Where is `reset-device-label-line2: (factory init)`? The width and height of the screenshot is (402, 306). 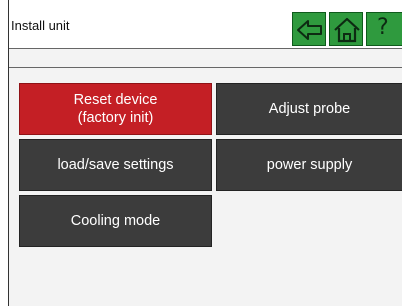 reset-device-label-line2: (factory init) is located at coordinates (115, 118).